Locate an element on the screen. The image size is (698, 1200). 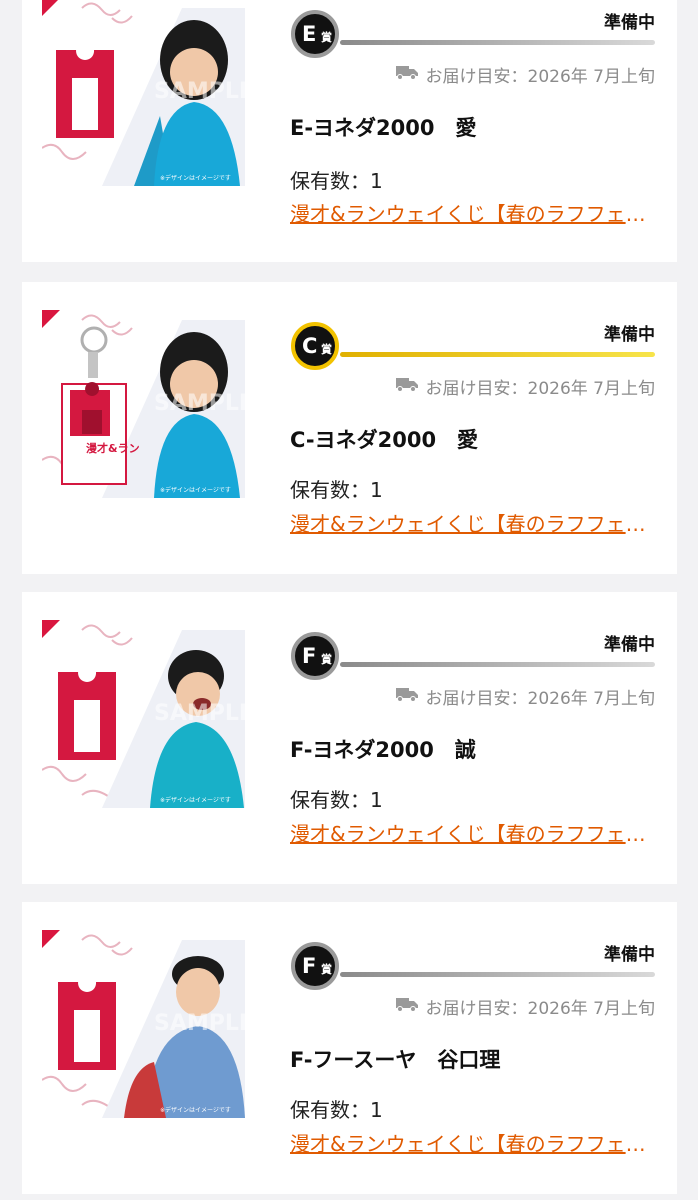
rank-badge: C 賞 is located at coordinates (315, 346).